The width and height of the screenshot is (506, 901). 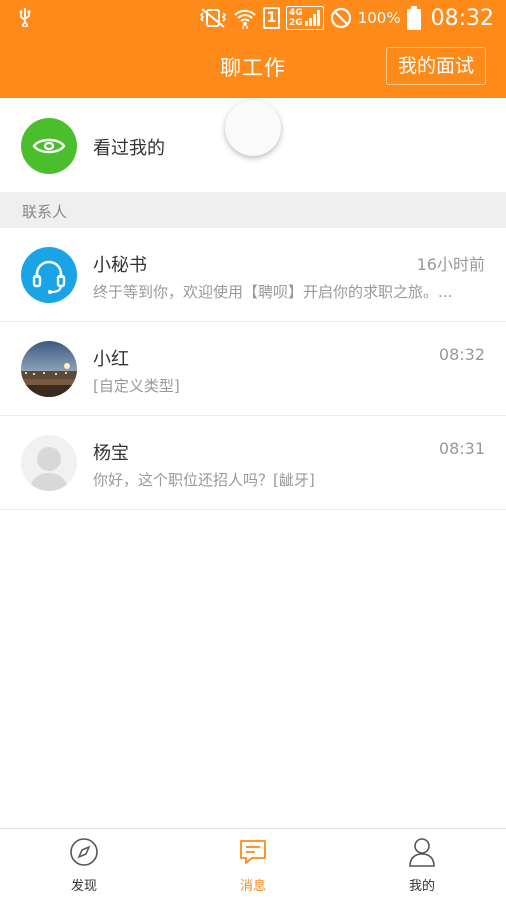 What do you see at coordinates (84, 852) in the screenshot?
I see `compass-icon` at bounding box center [84, 852].